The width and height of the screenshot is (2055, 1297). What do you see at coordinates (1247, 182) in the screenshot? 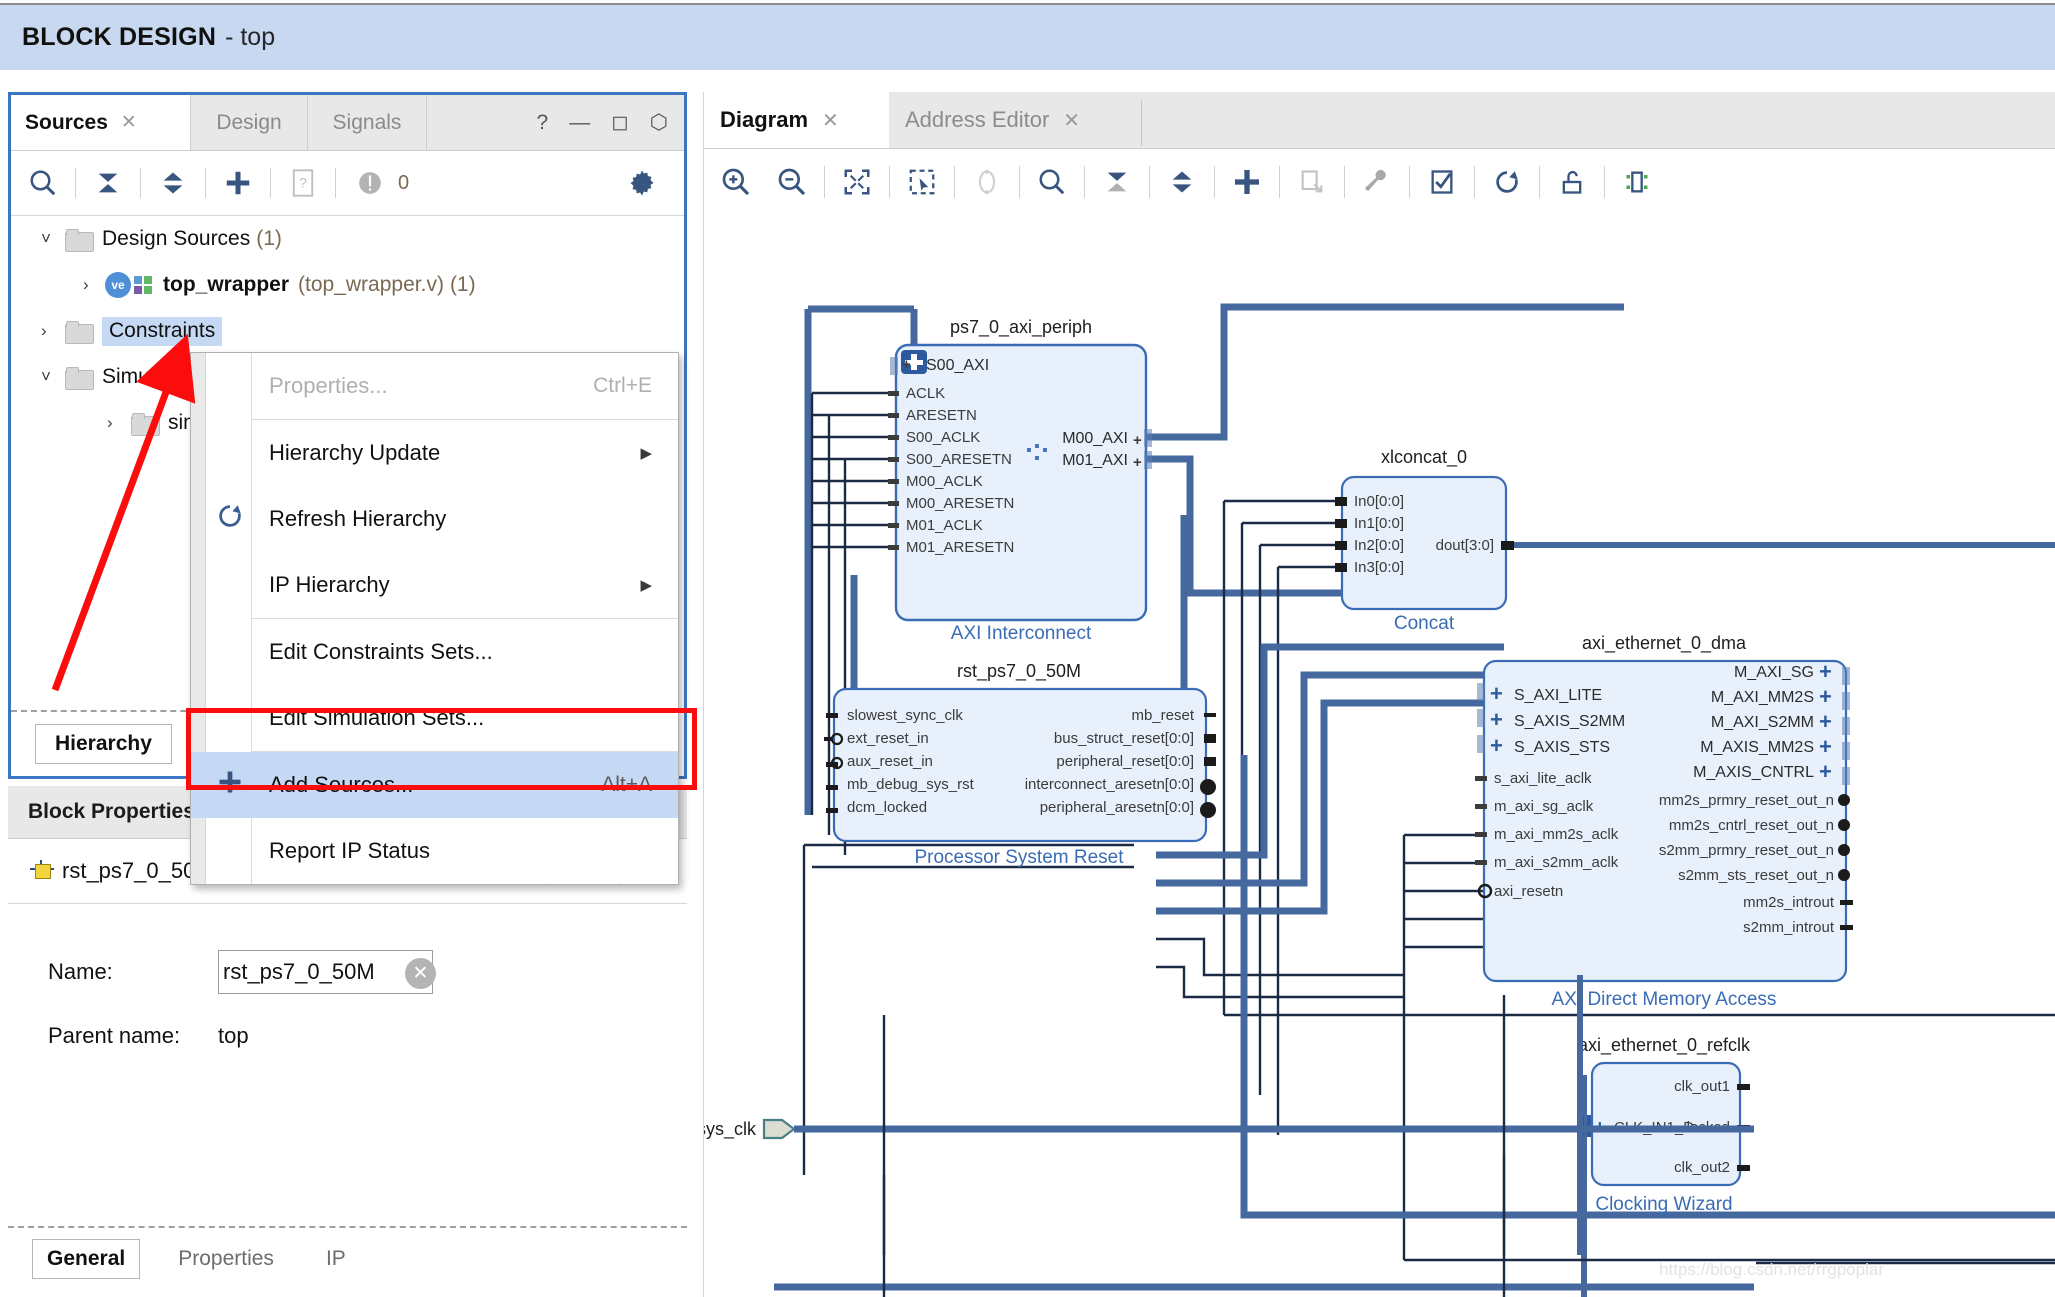
I see `add-ip-plus-icon` at bounding box center [1247, 182].